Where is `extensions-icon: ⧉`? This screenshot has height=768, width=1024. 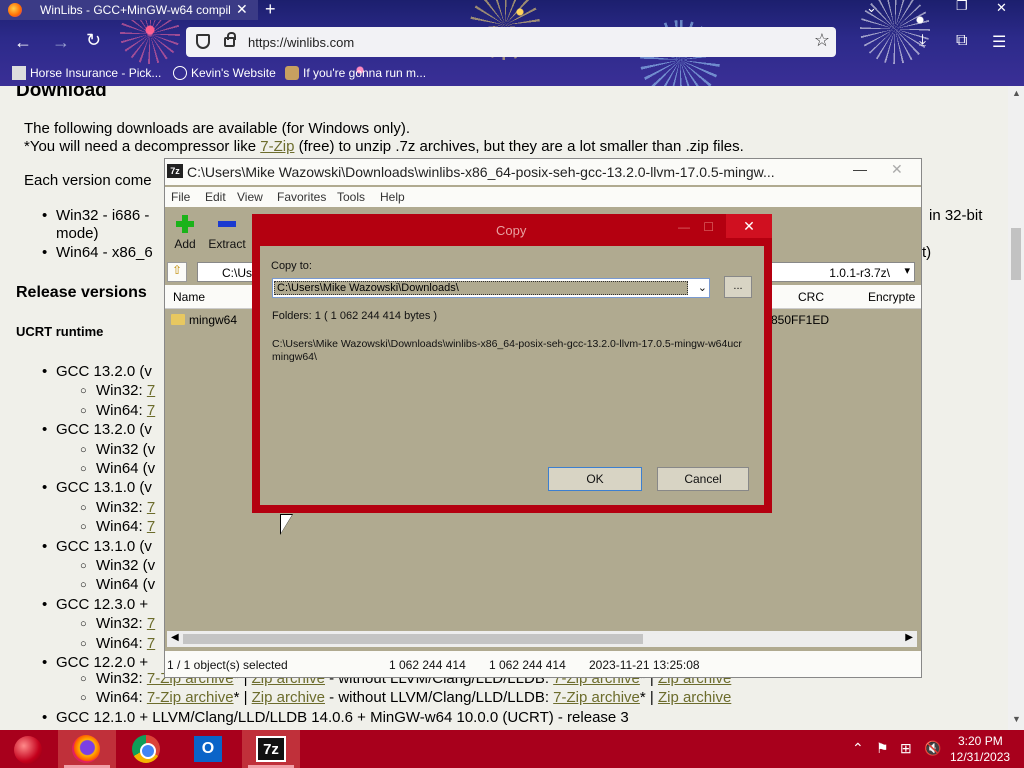
extensions-icon: ⧉ is located at coordinates (961, 41).